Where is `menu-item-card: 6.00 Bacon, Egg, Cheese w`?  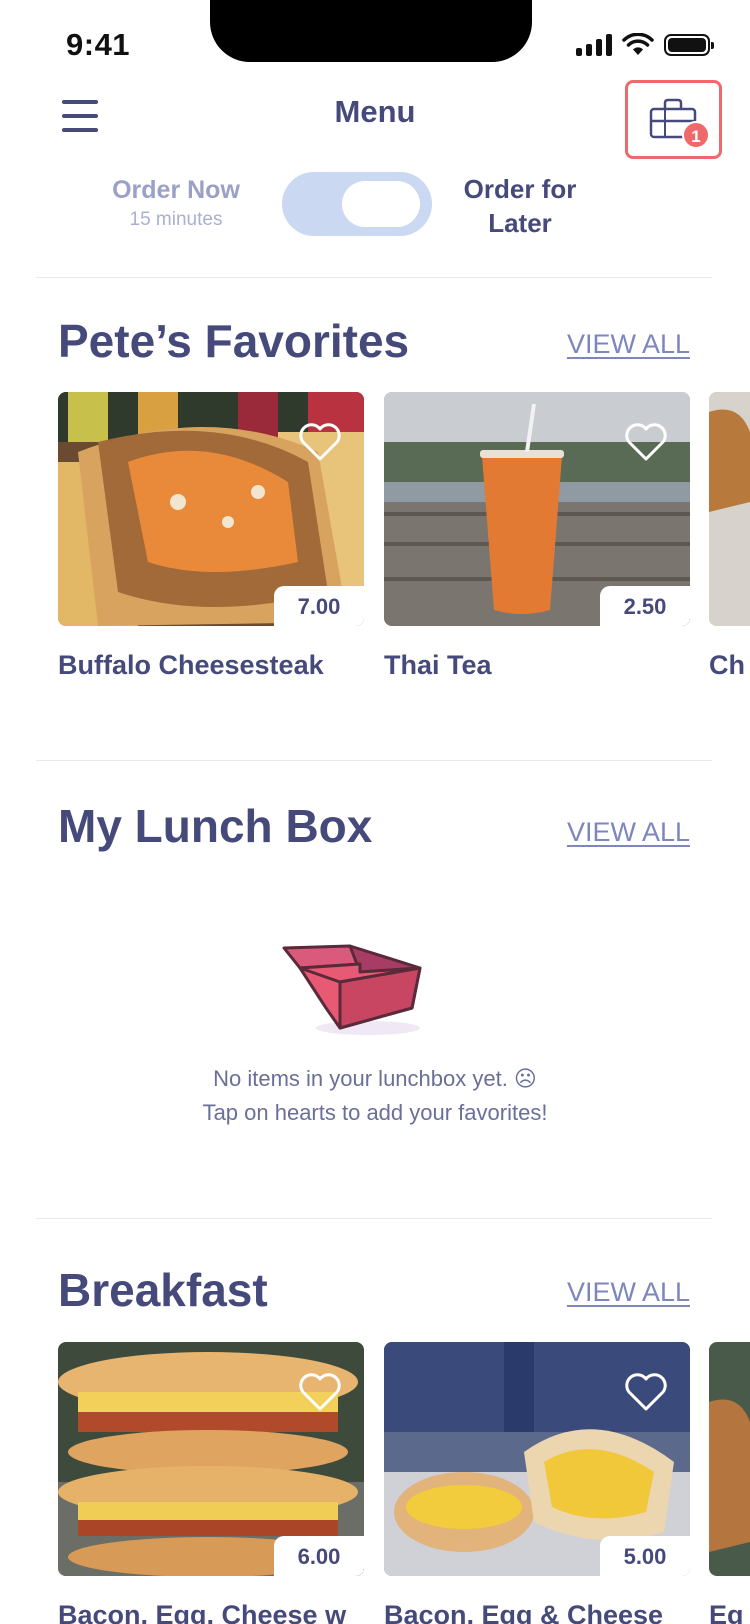 menu-item-card: 6.00 Bacon, Egg, Cheese w is located at coordinates (211, 1483).